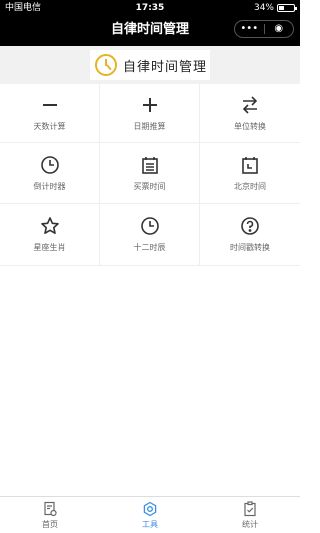 Image resolution: width=320 pixels, height=533 pixels. I want to click on top-bar: 中国电信 17:35 34% 自律时间管理 ••• ◉, so click(150, 23).